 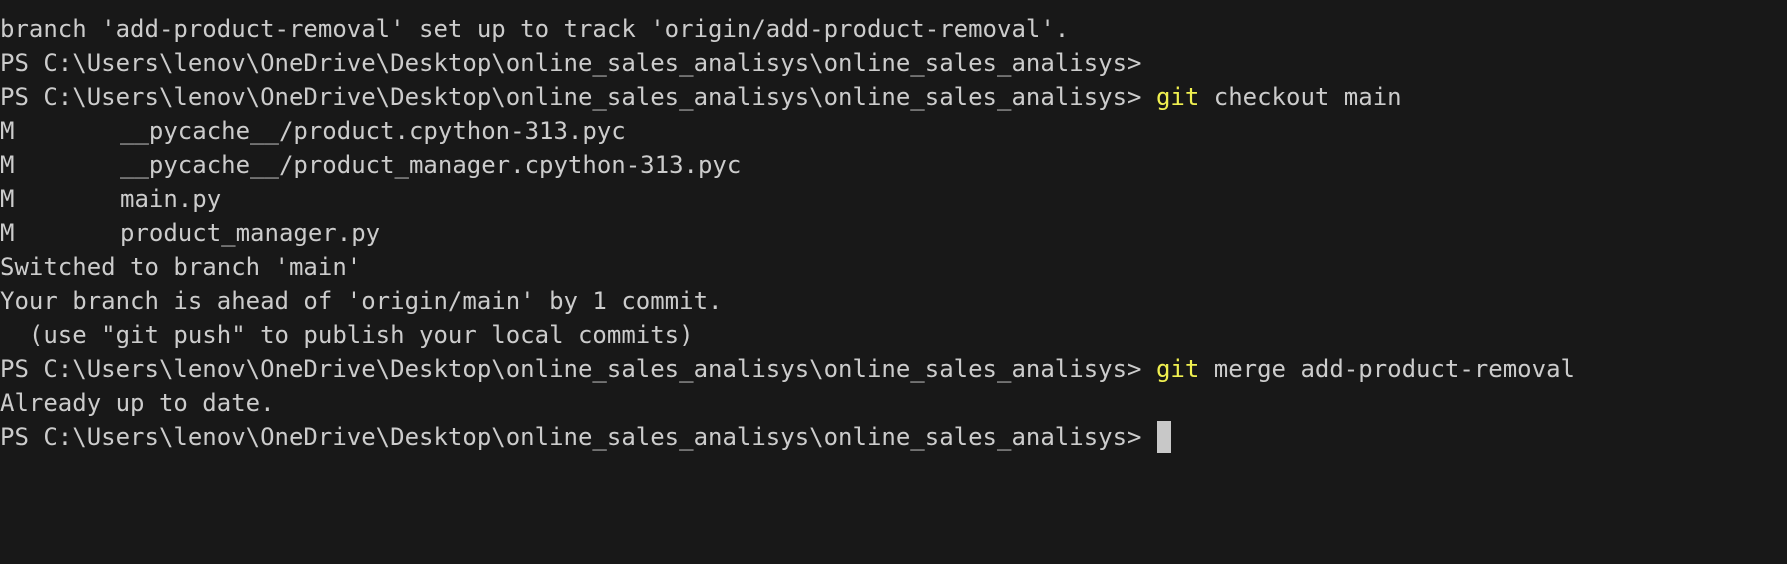 I want to click on status-file-path: __pycache__/product.cpython-313.pyc, so click(x=373, y=131).